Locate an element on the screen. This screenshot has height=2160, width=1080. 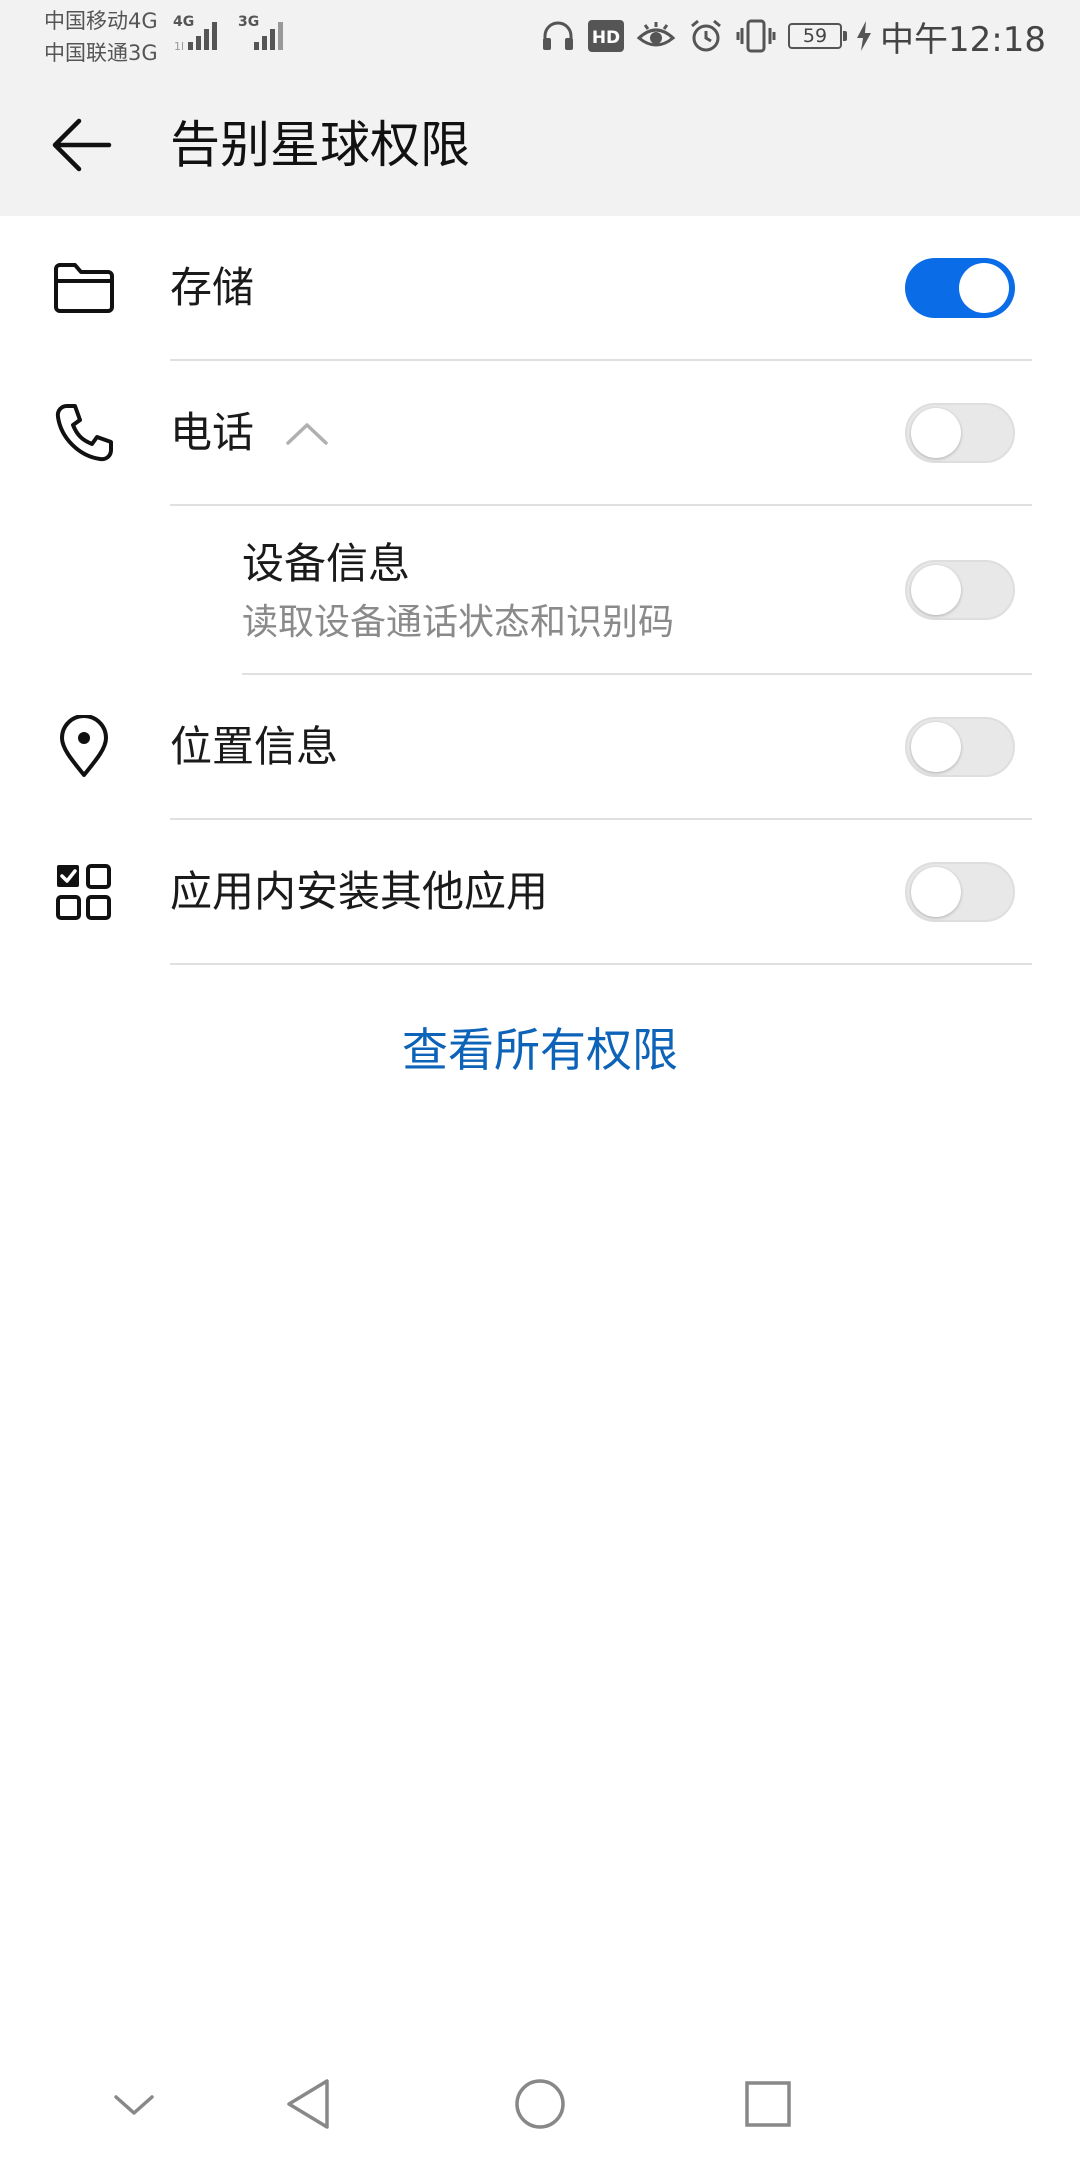
battery-indicator: 59 is located at coordinates (818, 36).